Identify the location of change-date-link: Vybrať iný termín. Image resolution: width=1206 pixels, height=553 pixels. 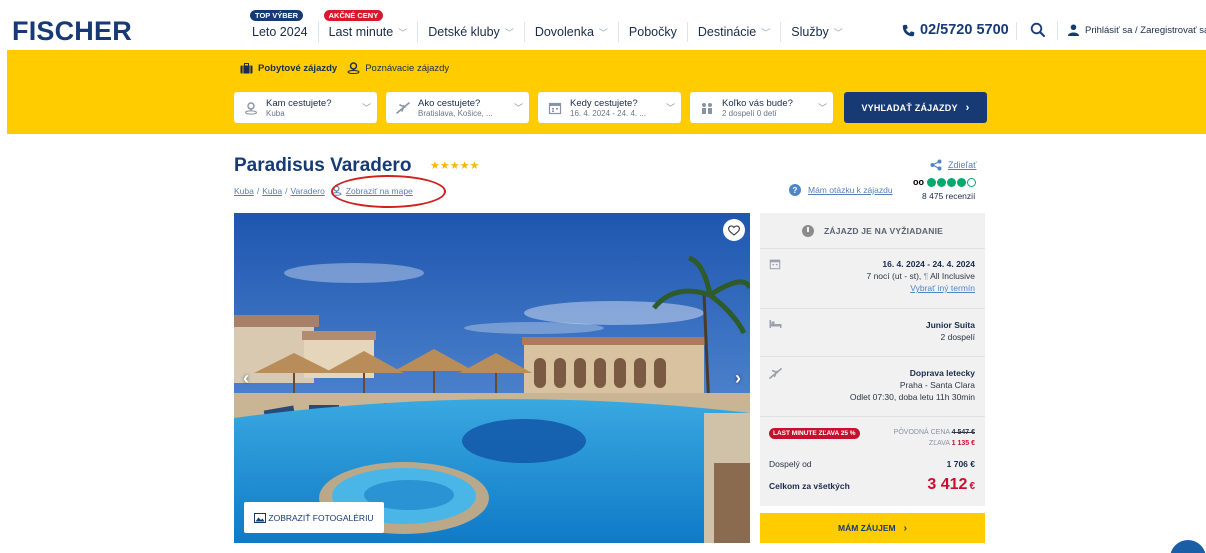
(872, 288).